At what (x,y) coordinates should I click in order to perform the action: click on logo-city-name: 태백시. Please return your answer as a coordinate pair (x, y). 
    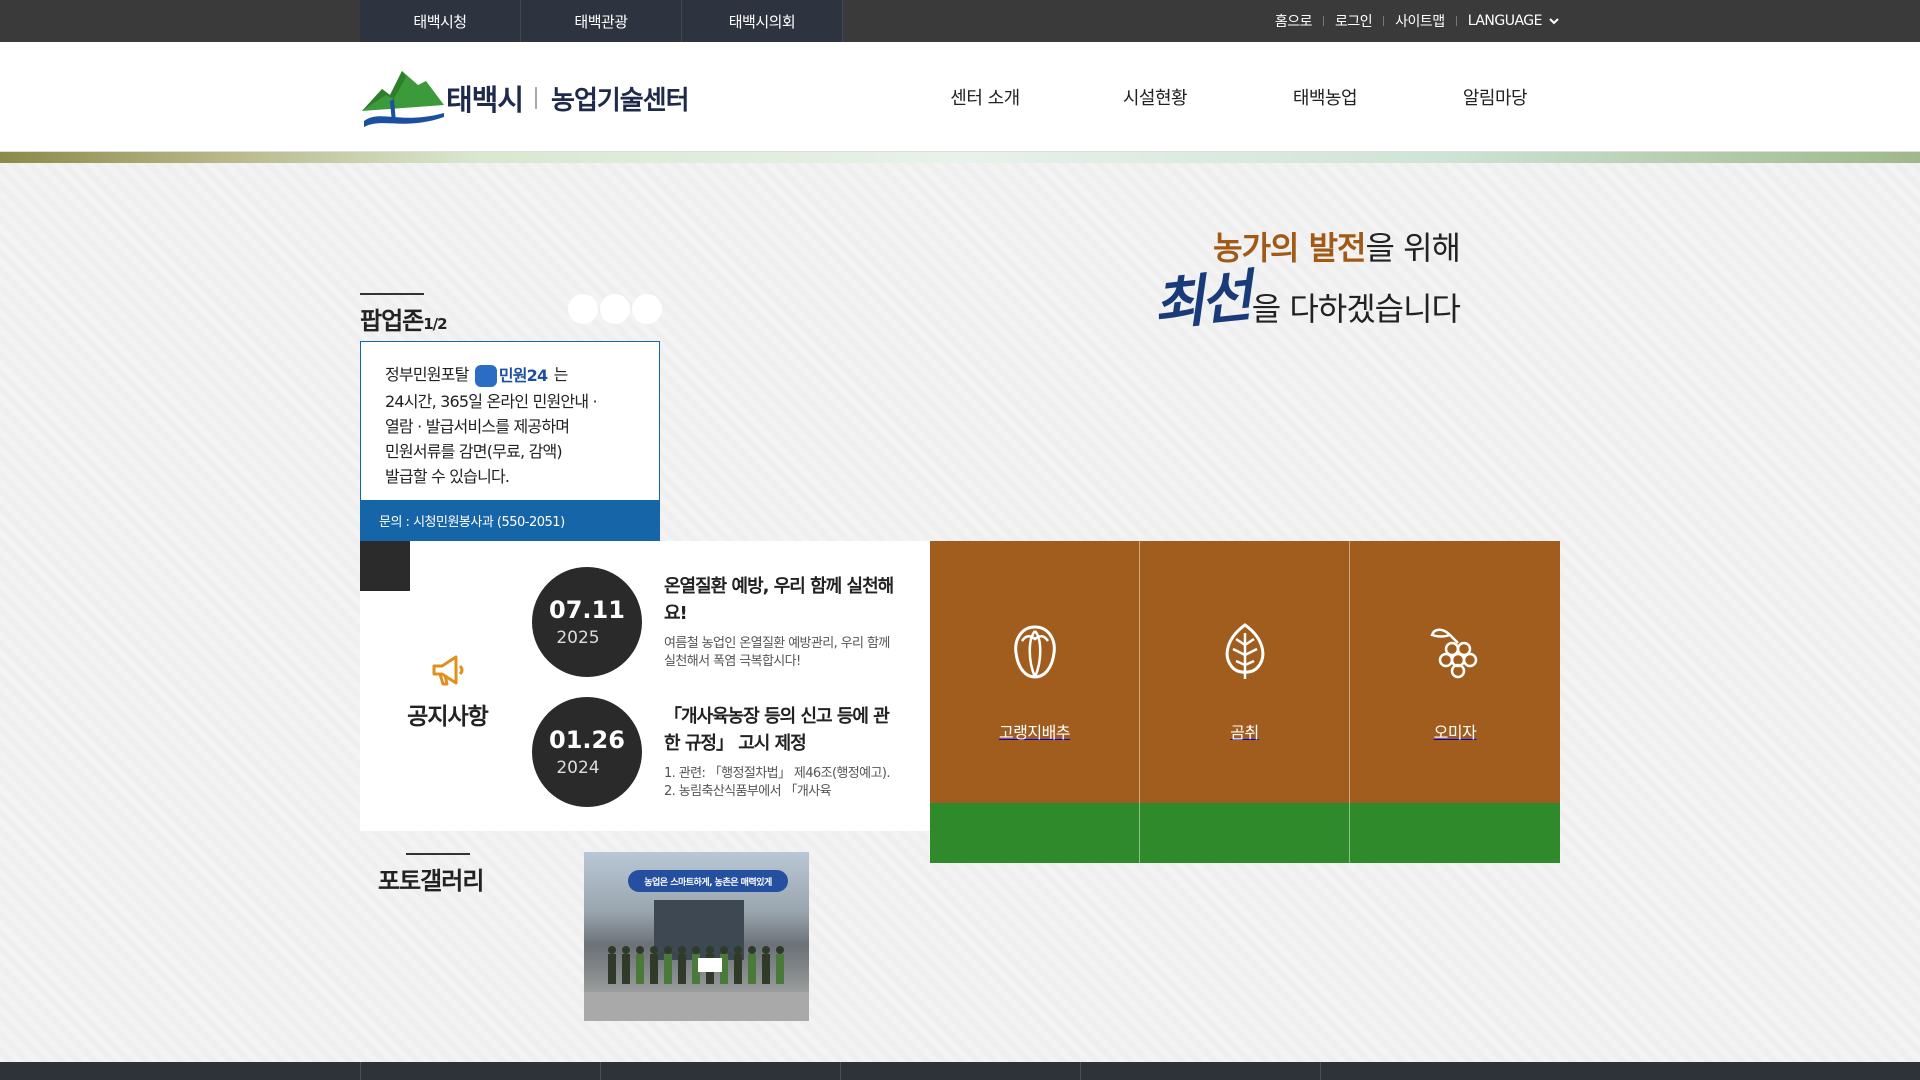
    Looking at the image, I should click on (485, 100).